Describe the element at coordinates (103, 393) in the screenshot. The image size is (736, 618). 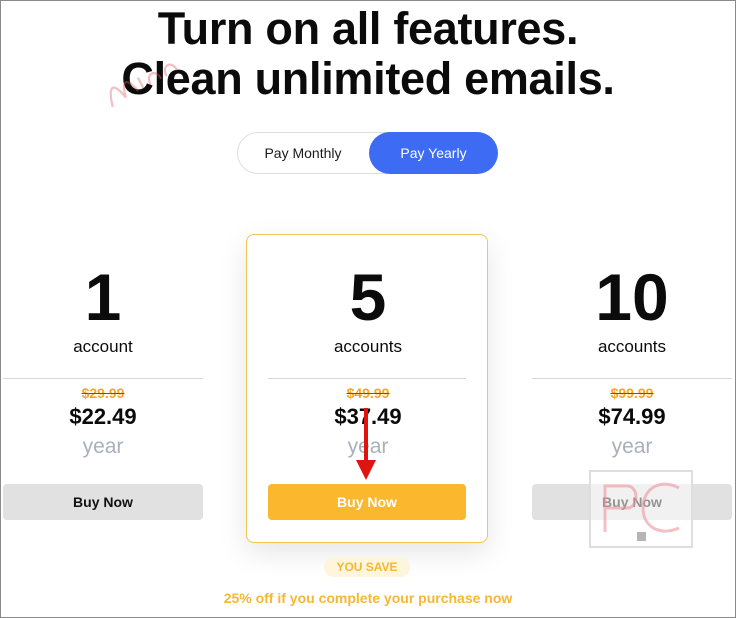
I see `plan-old-price: $29.99` at that location.